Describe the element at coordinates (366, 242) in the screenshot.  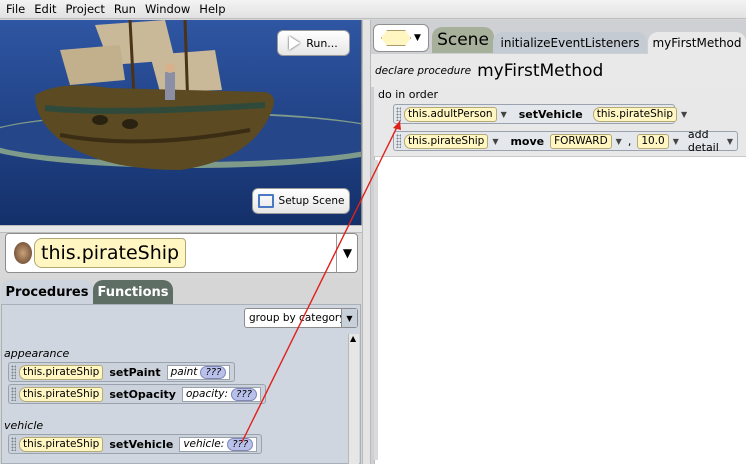
I see `vertical-splitter` at that location.